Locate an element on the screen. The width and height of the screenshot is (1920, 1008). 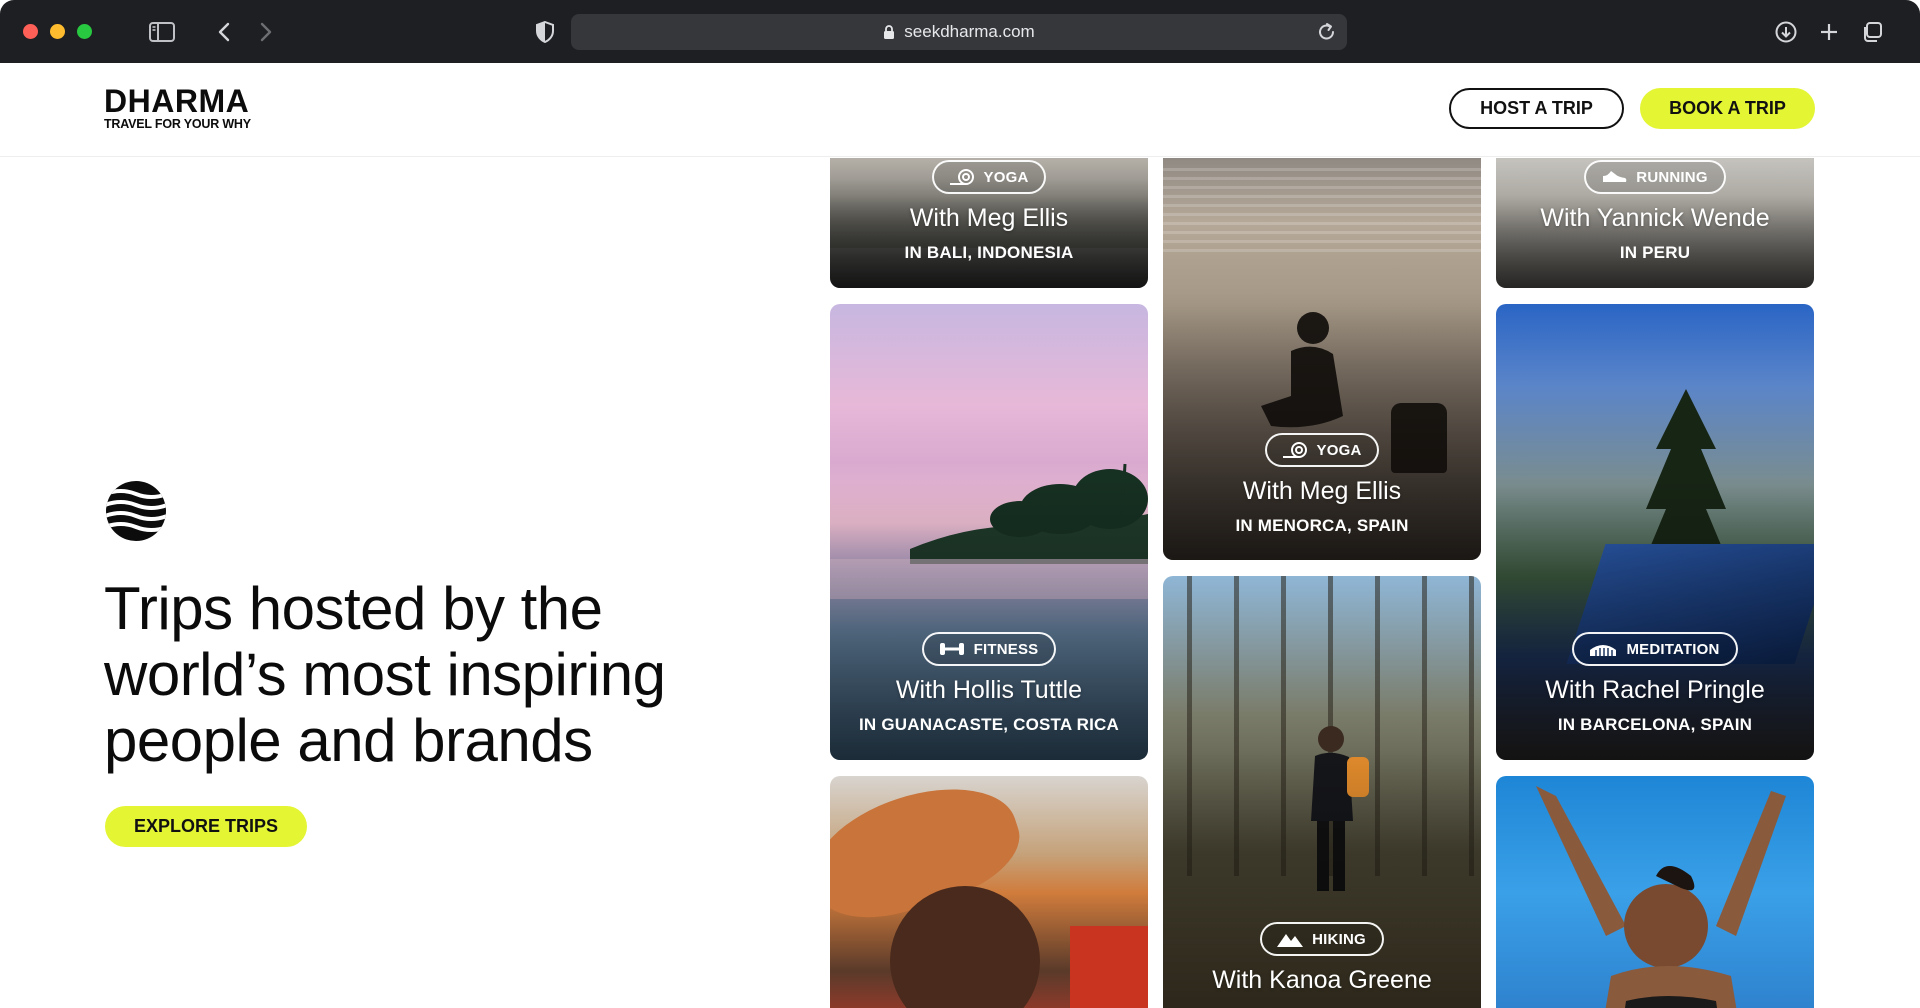
dharma-logo: DHARMA TRAVEL FOR YOUR WHY is located at coordinates (177, 107).